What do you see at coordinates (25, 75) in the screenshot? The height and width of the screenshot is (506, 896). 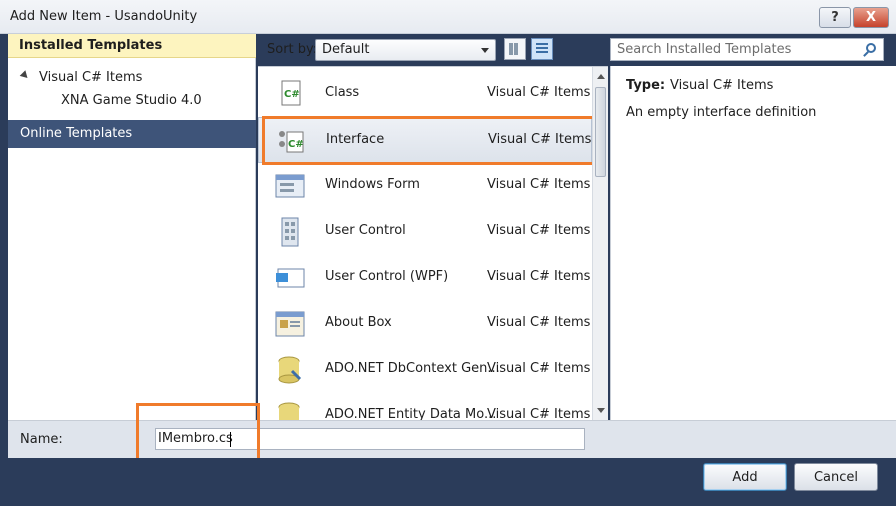 I see `expand-arrow-icon` at bounding box center [25, 75].